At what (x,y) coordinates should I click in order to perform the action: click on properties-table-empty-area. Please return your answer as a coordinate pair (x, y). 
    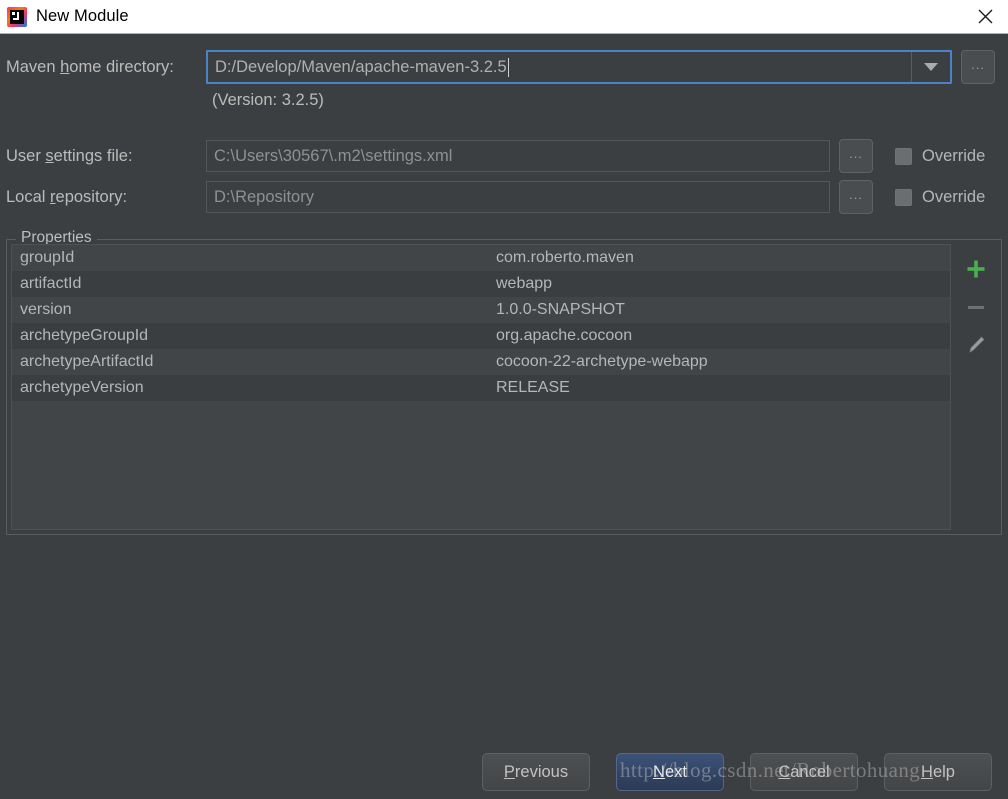
    Looking at the image, I should click on (481, 465).